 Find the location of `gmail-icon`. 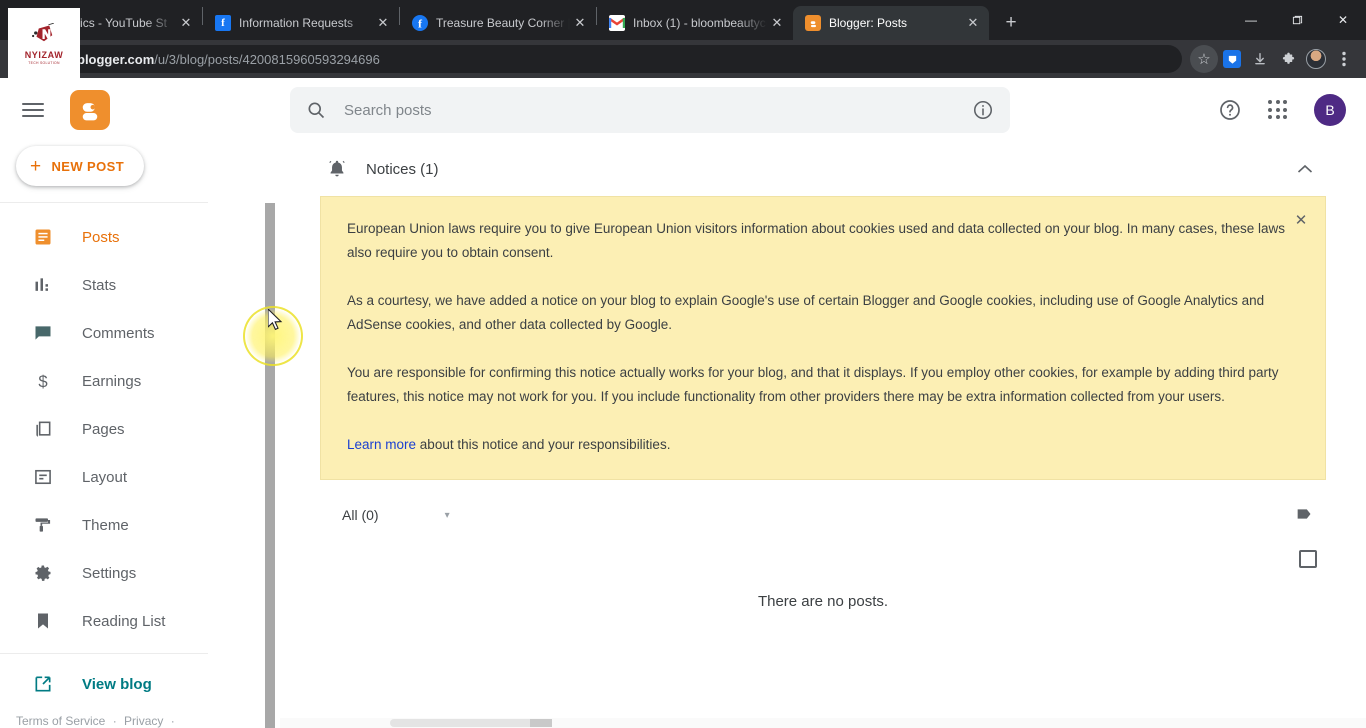

gmail-icon is located at coordinates (617, 23).